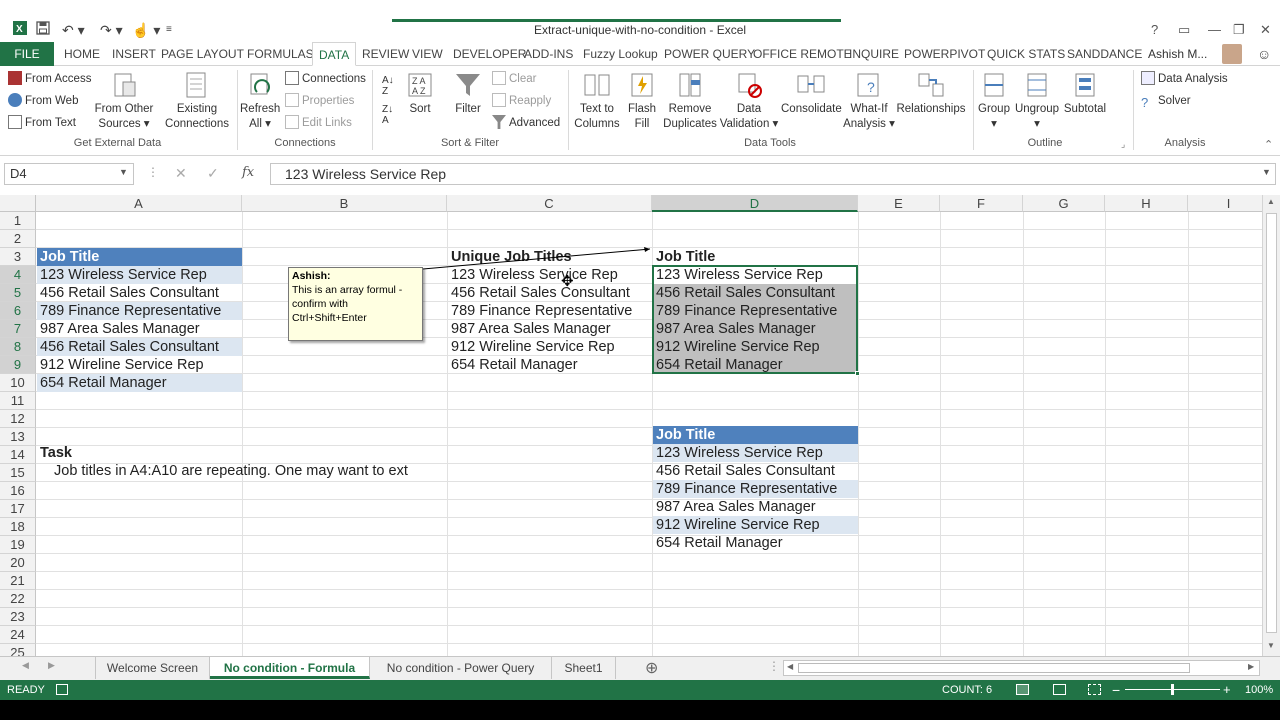 The height and width of the screenshot is (720, 1280). I want to click on cell-c5: 456 Retail Sales Consultant, so click(550, 293).